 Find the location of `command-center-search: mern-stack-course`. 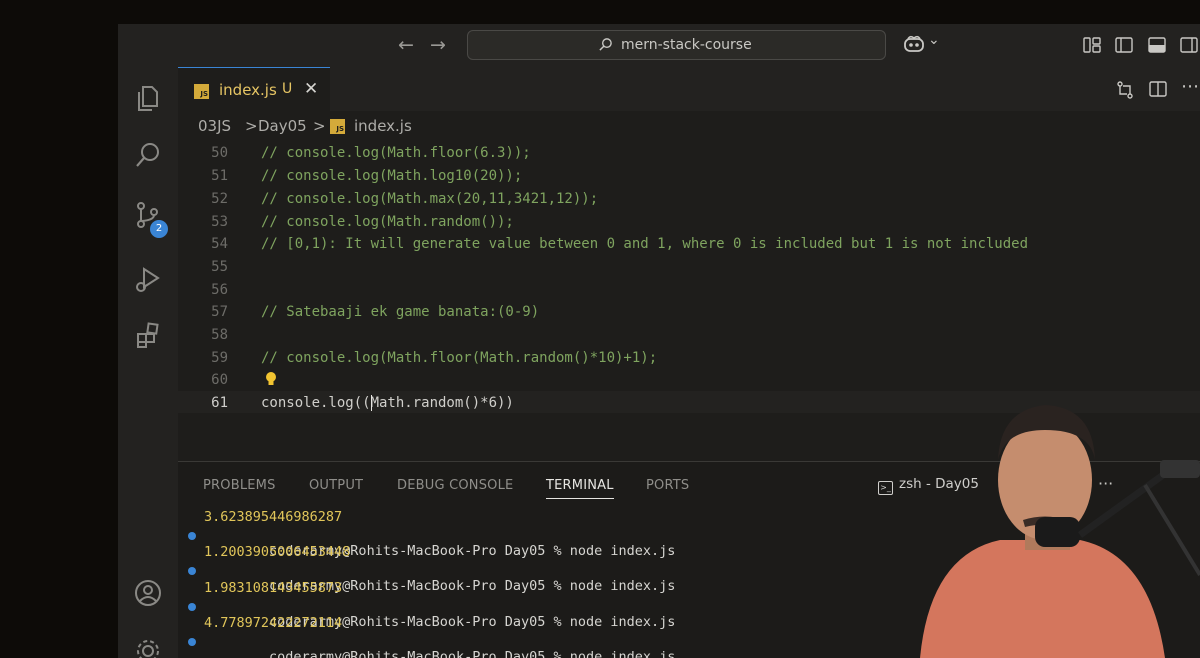

command-center-search: mern-stack-course is located at coordinates (676, 45).